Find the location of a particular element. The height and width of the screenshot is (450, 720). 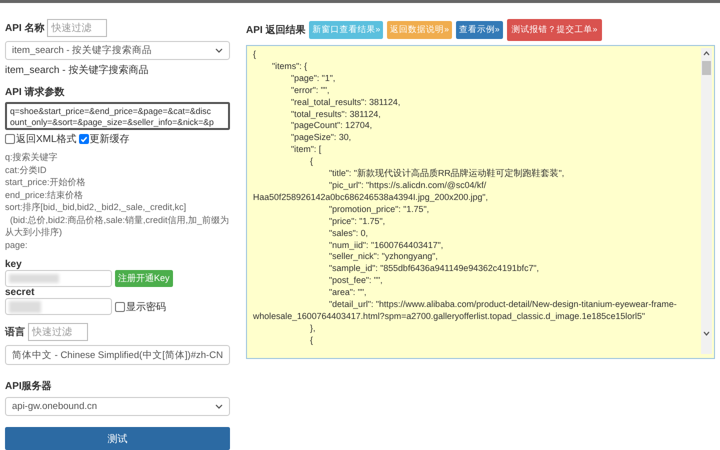

field-label: API 名称 is located at coordinates (24, 28).